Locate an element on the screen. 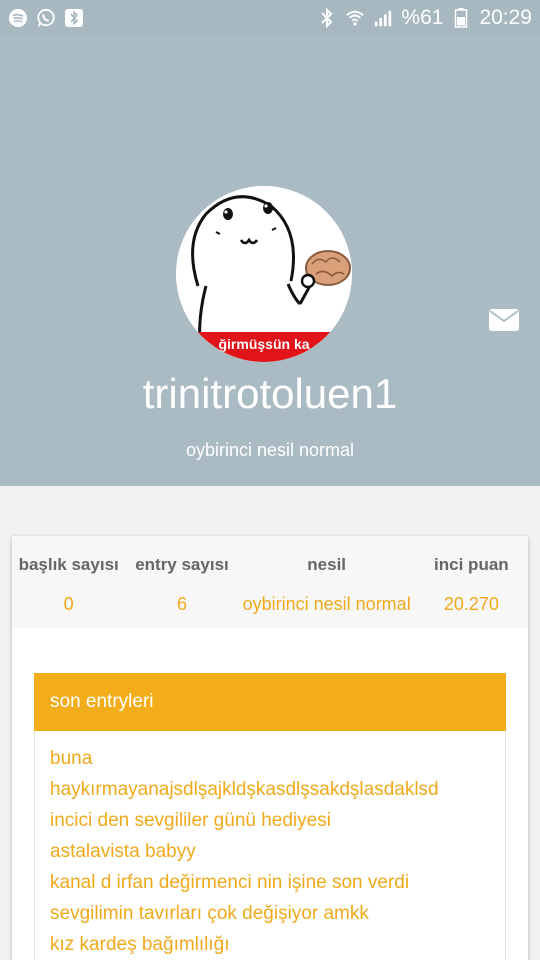 The width and height of the screenshot is (540, 960). avatar: ğirmüşsün ka is located at coordinates (264, 274).